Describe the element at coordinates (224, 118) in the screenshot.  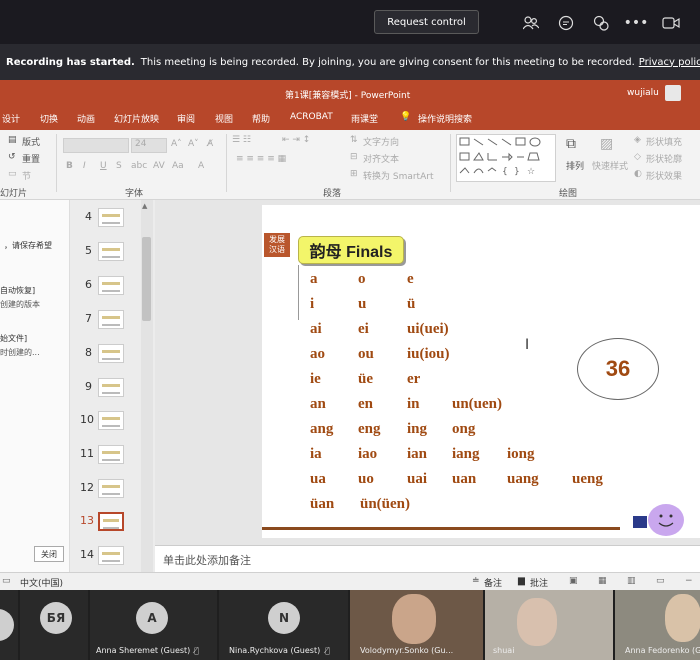
I see `tab-view: 视图` at that location.